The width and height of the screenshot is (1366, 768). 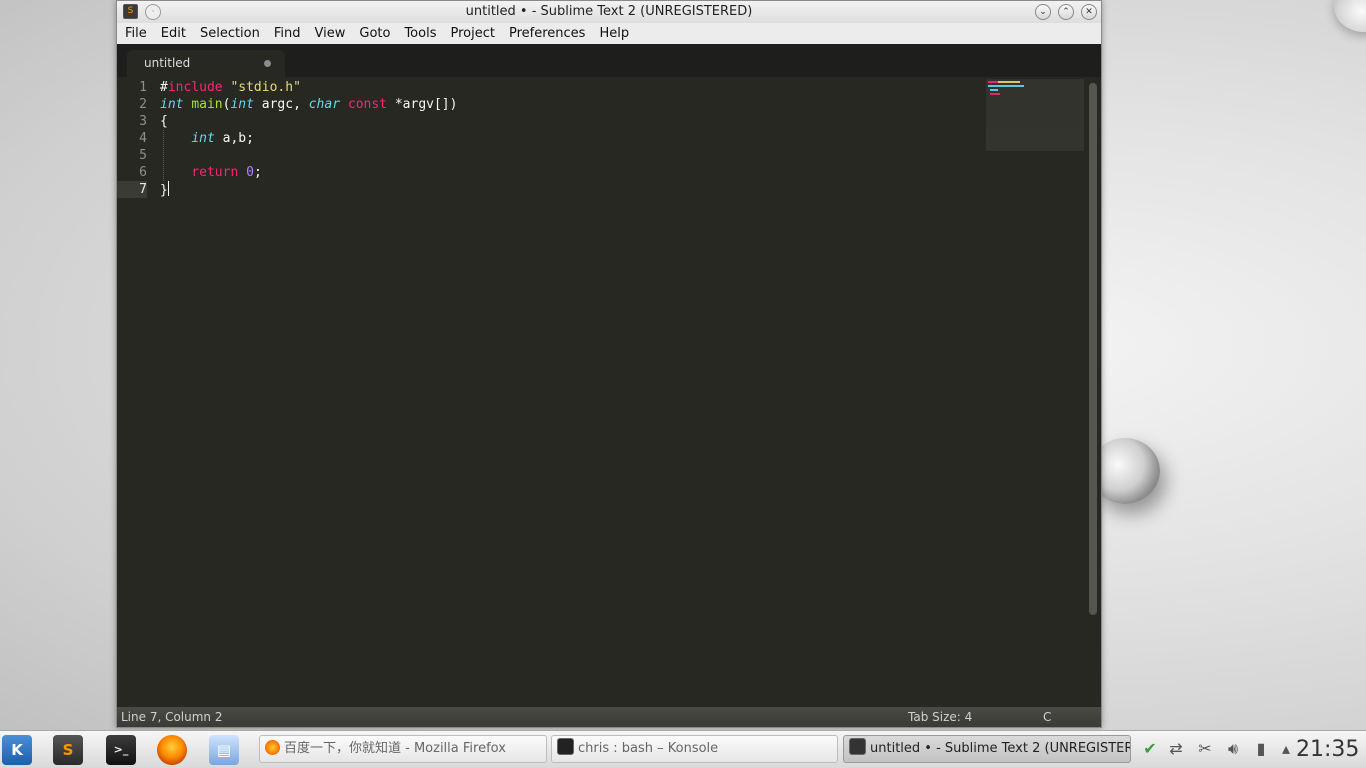 What do you see at coordinates (143, 172) in the screenshot?
I see `line-number: 6` at bounding box center [143, 172].